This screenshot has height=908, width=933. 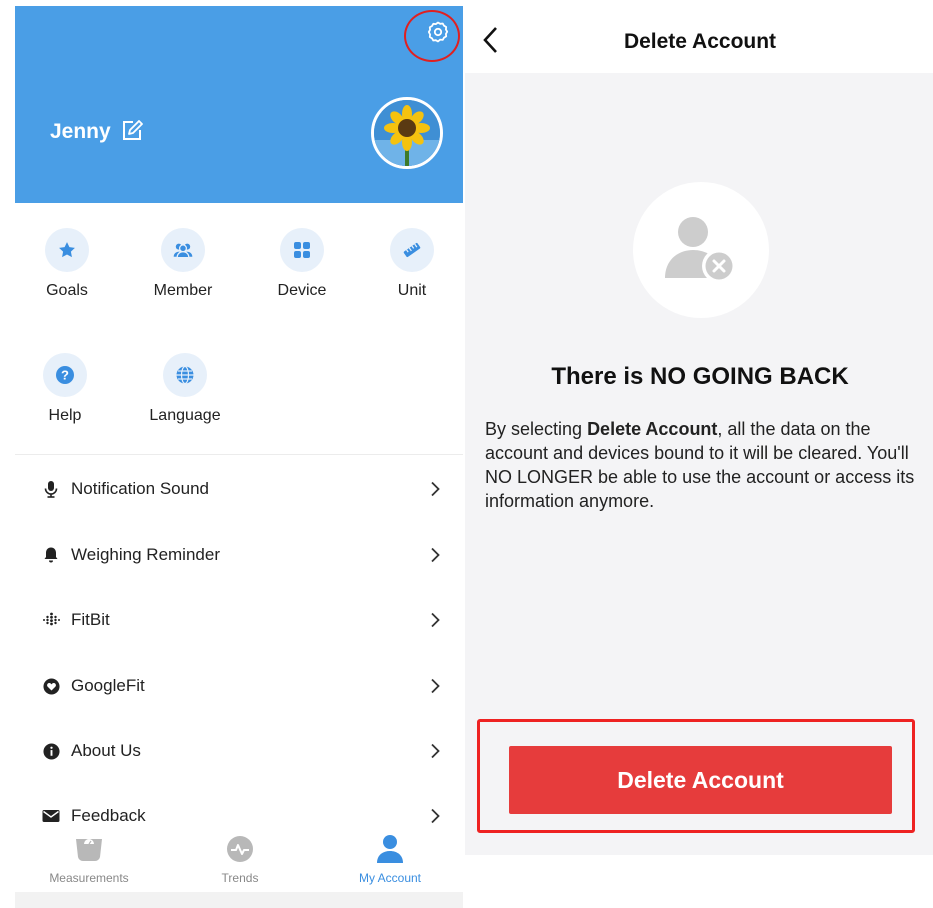 What do you see at coordinates (700, 376) in the screenshot?
I see `warning-title: There is NO GOING BACK` at bounding box center [700, 376].